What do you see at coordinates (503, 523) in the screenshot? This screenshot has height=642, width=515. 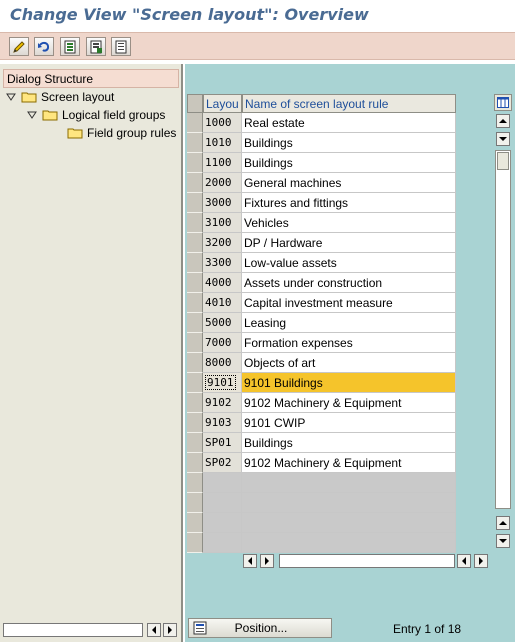 I see `scroll-page-up-button` at bounding box center [503, 523].